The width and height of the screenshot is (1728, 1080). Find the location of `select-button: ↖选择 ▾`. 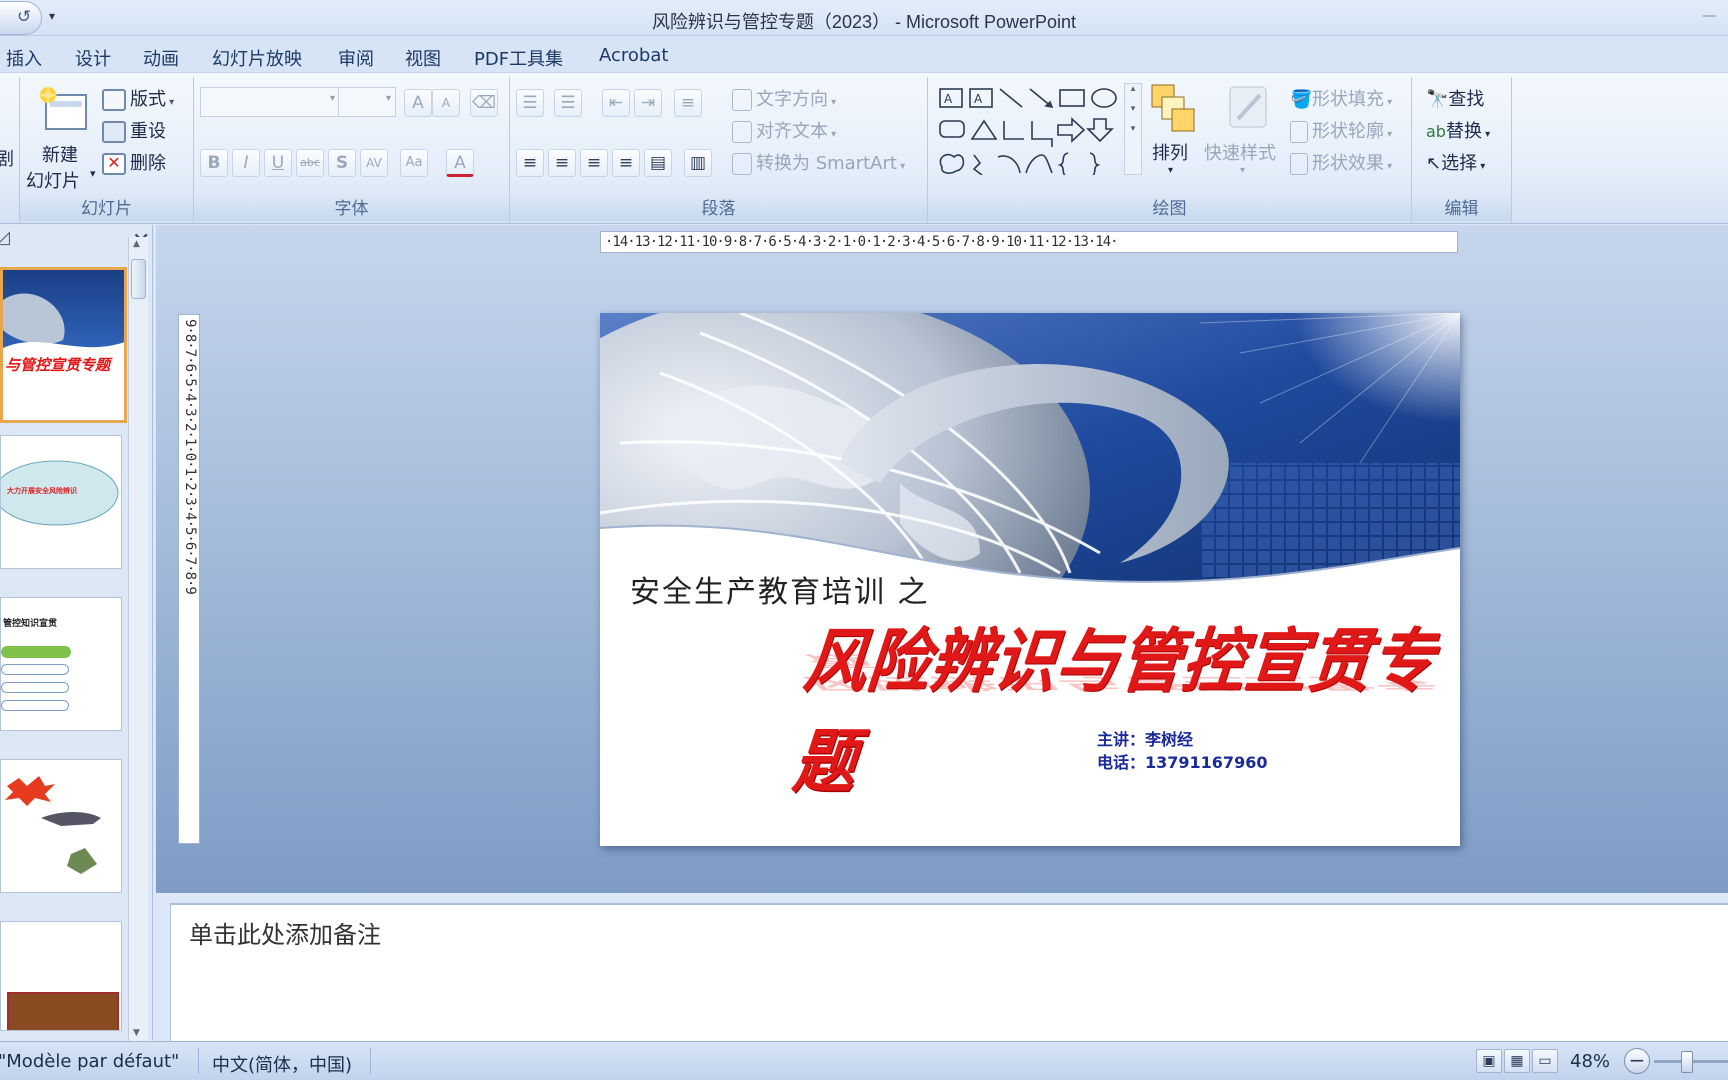

select-button: ↖选择 ▾ is located at coordinates (1455, 162).